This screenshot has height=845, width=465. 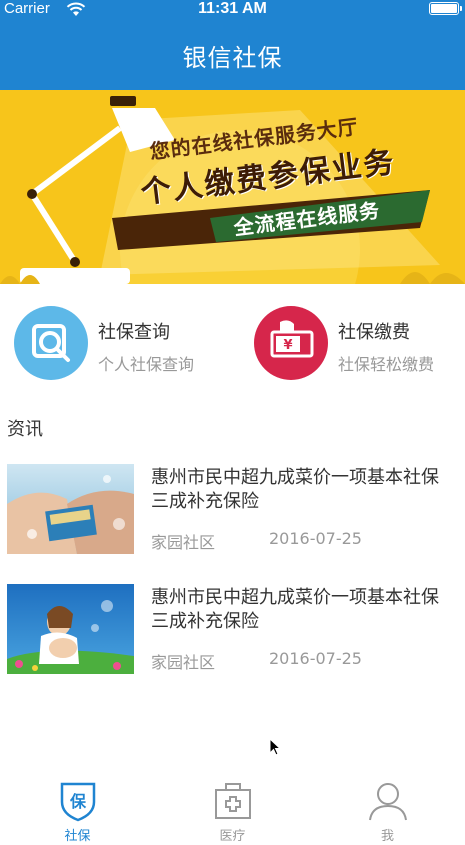 I want to click on tab-social-insurance: 保 社保, so click(x=77, y=807).